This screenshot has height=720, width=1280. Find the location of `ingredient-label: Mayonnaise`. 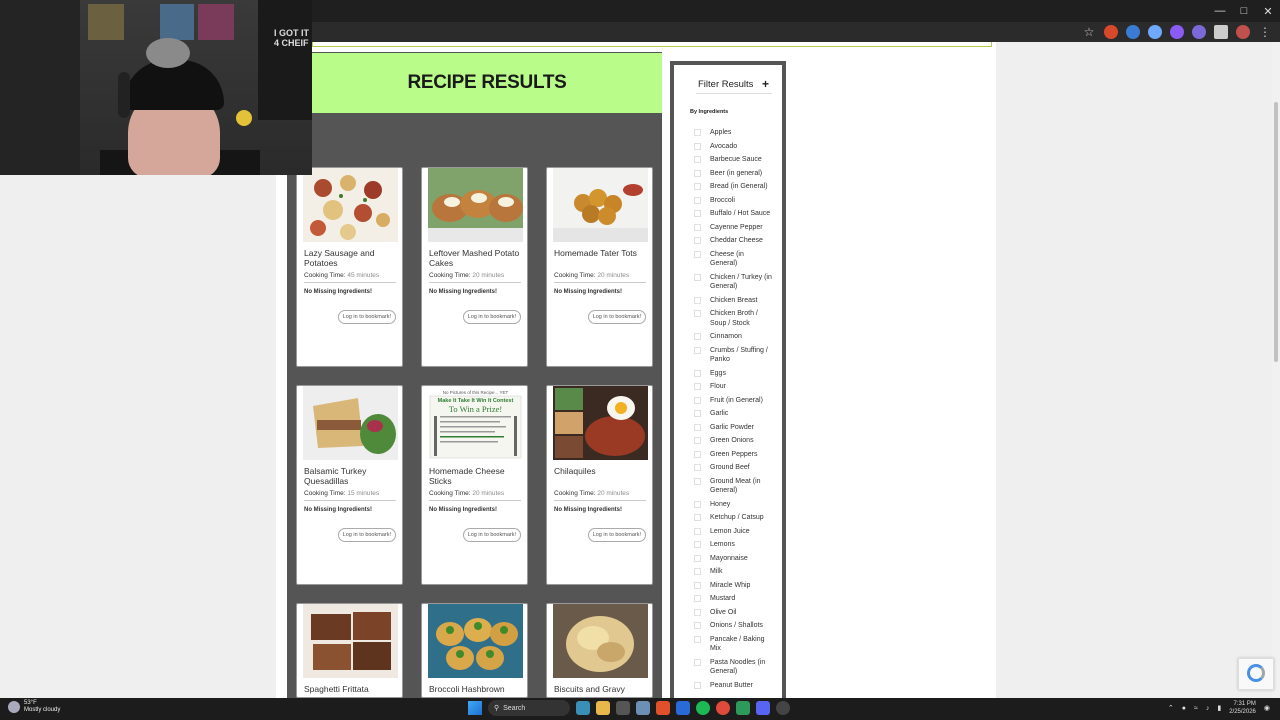

ingredient-label: Mayonnaise is located at coordinates (741, 559).